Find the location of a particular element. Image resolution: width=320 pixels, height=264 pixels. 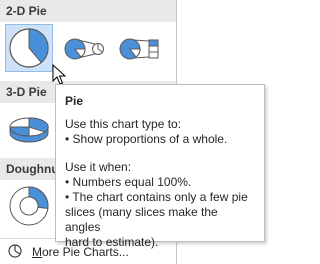

tooltip-line: slices (many slices make the angles is located at coordinates (141, 219).